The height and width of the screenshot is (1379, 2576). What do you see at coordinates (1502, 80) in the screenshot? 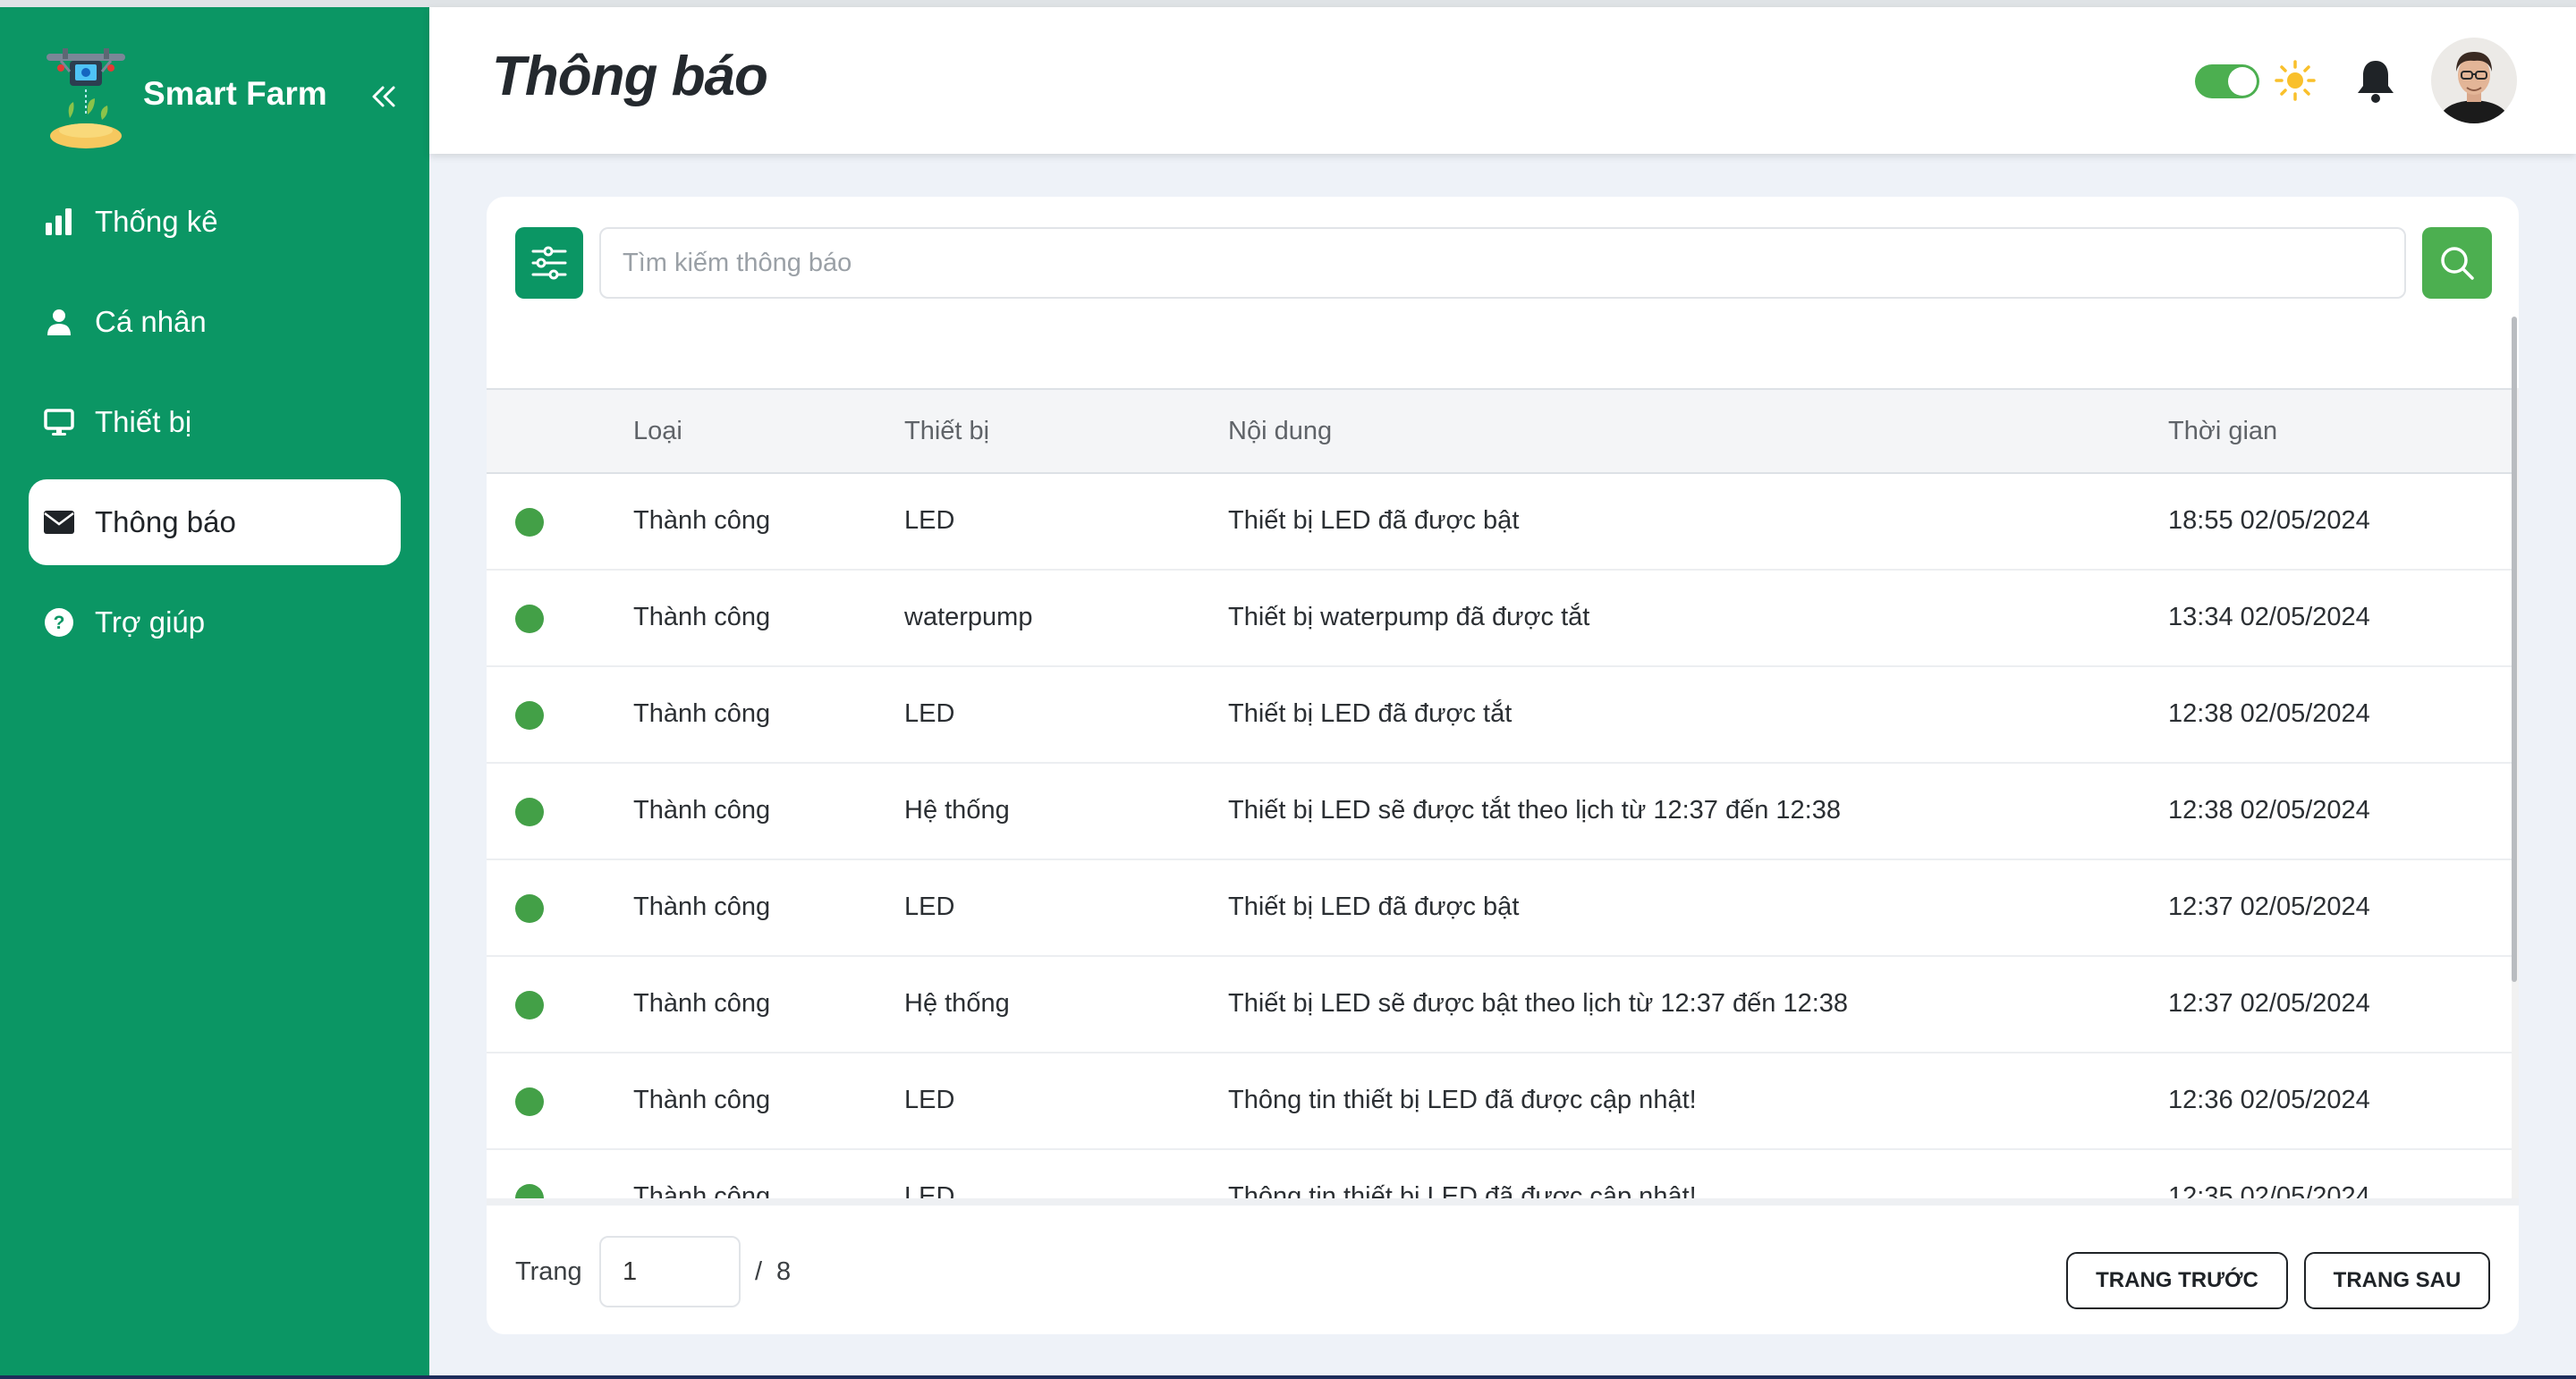
I see `page-header: Thông báo` at bounding box center [1502, 80].